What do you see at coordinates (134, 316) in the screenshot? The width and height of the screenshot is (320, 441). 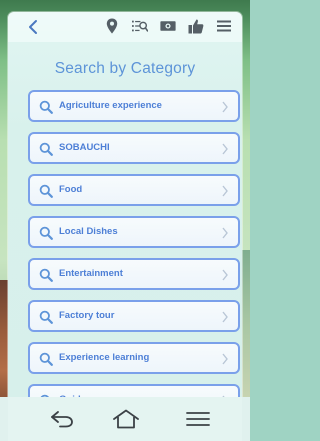 I see `category-item-factory-tour: Factory tour` at bounding box center [134, 316].